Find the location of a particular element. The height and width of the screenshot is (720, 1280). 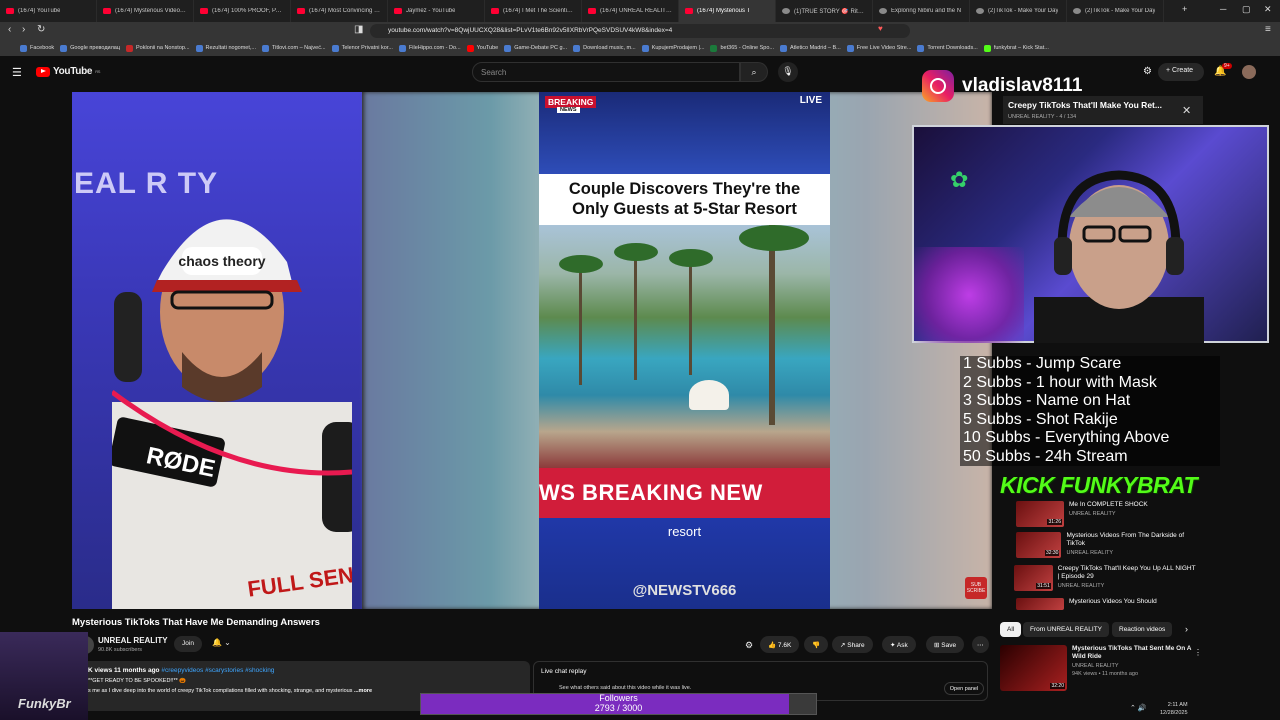

more-dots-icon: ⋯ is located at coordinates (980, 645).